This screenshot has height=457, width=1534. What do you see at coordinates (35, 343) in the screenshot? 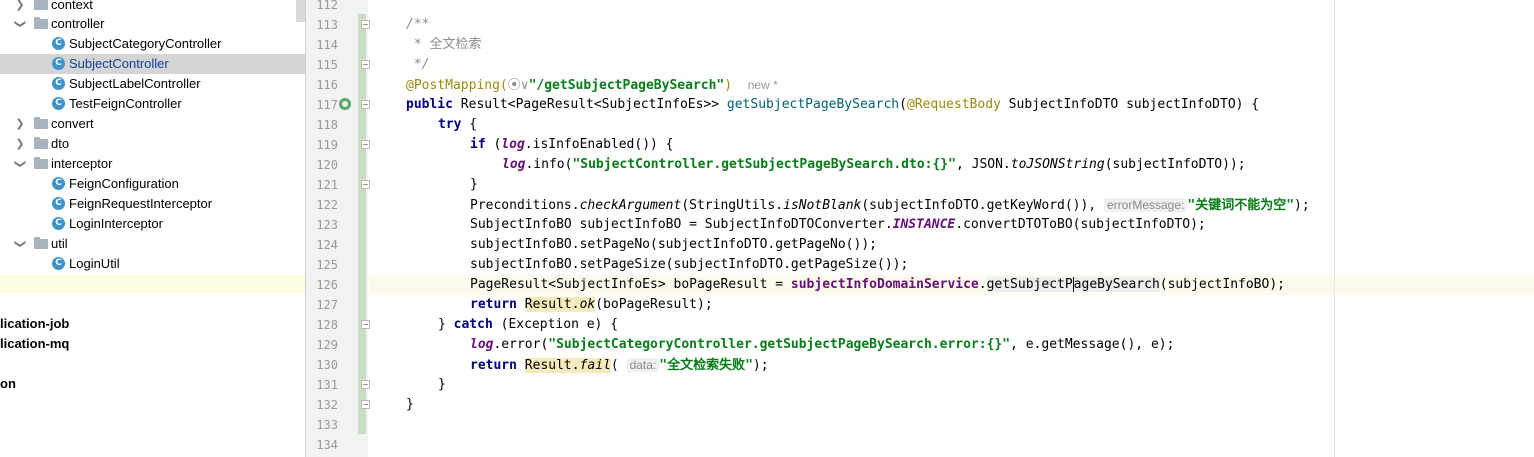
I see `tree-module-label: lication-mq` at bounding box center [35, 343].